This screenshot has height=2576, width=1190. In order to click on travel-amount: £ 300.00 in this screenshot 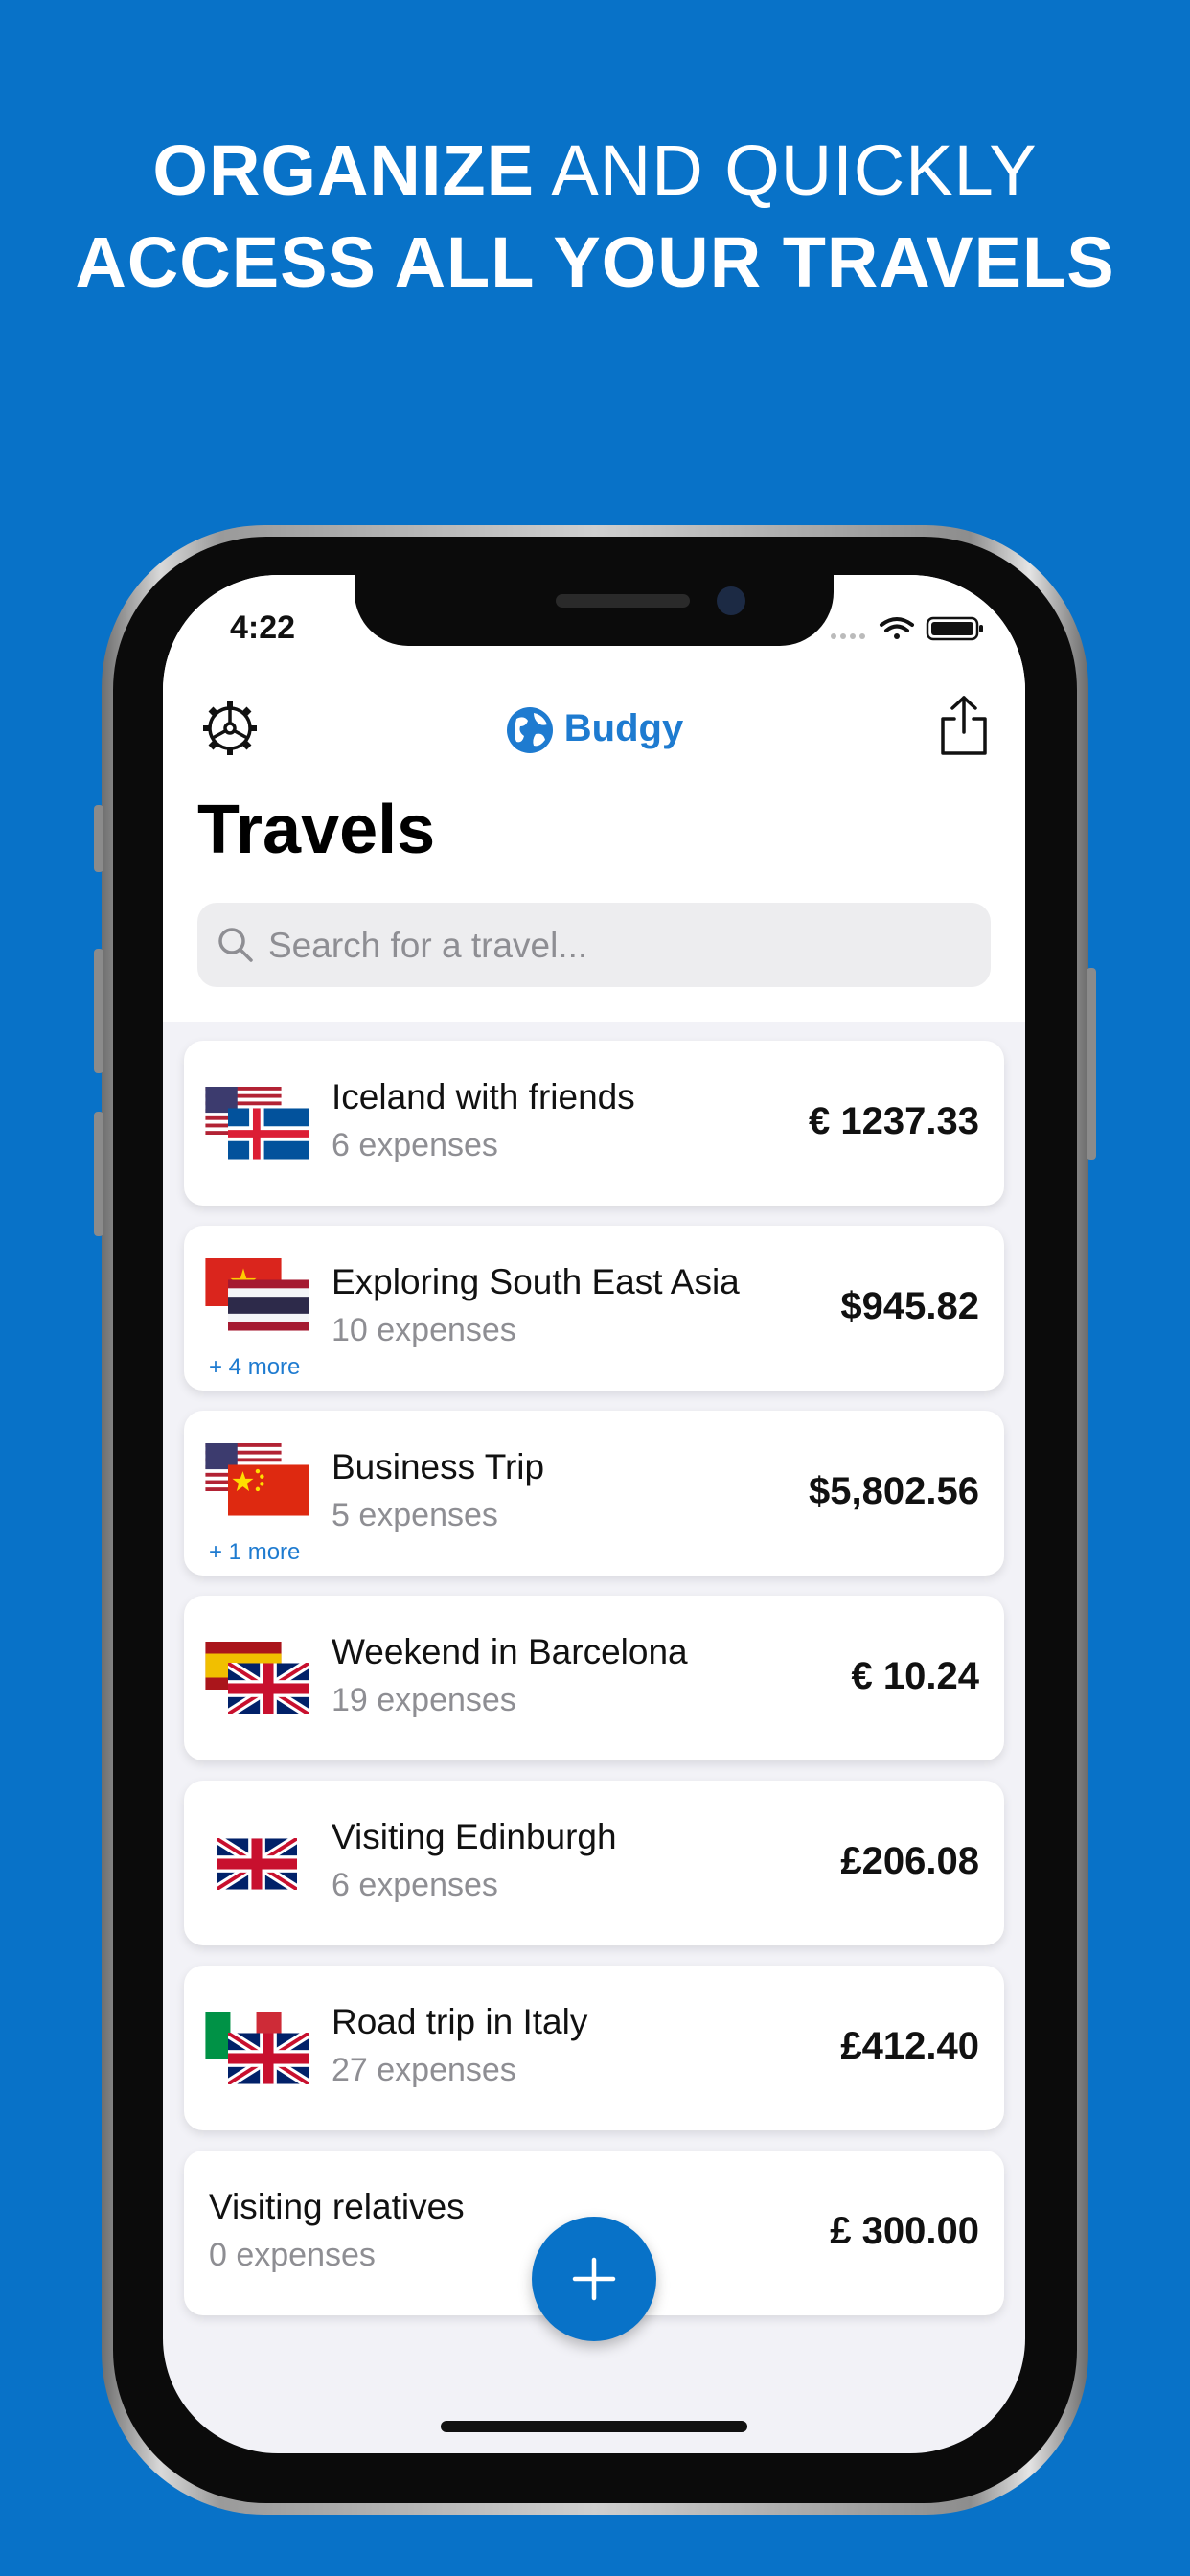, I will do `click(905, 2231)`.